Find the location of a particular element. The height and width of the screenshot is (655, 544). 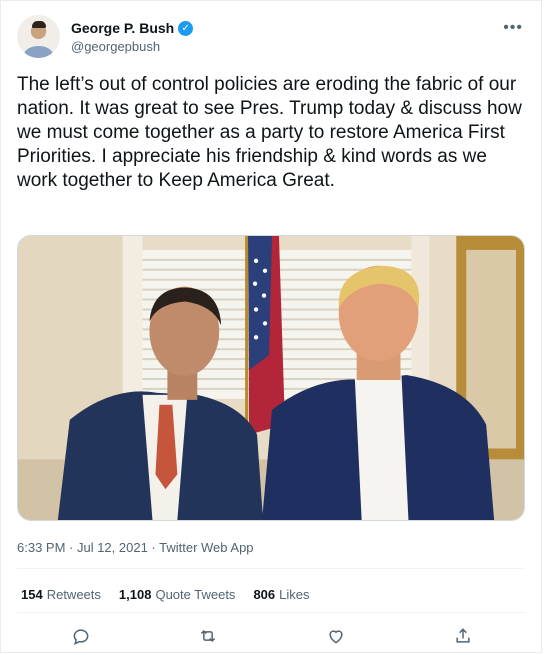

retweet-icon is located at coordinates (210, 638).